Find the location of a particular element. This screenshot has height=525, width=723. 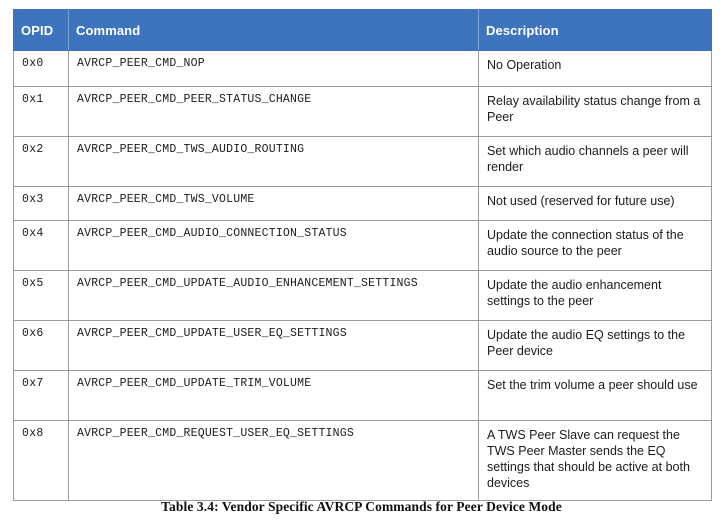

table-header: OPID Command Description is located at coordinates (362, 30).